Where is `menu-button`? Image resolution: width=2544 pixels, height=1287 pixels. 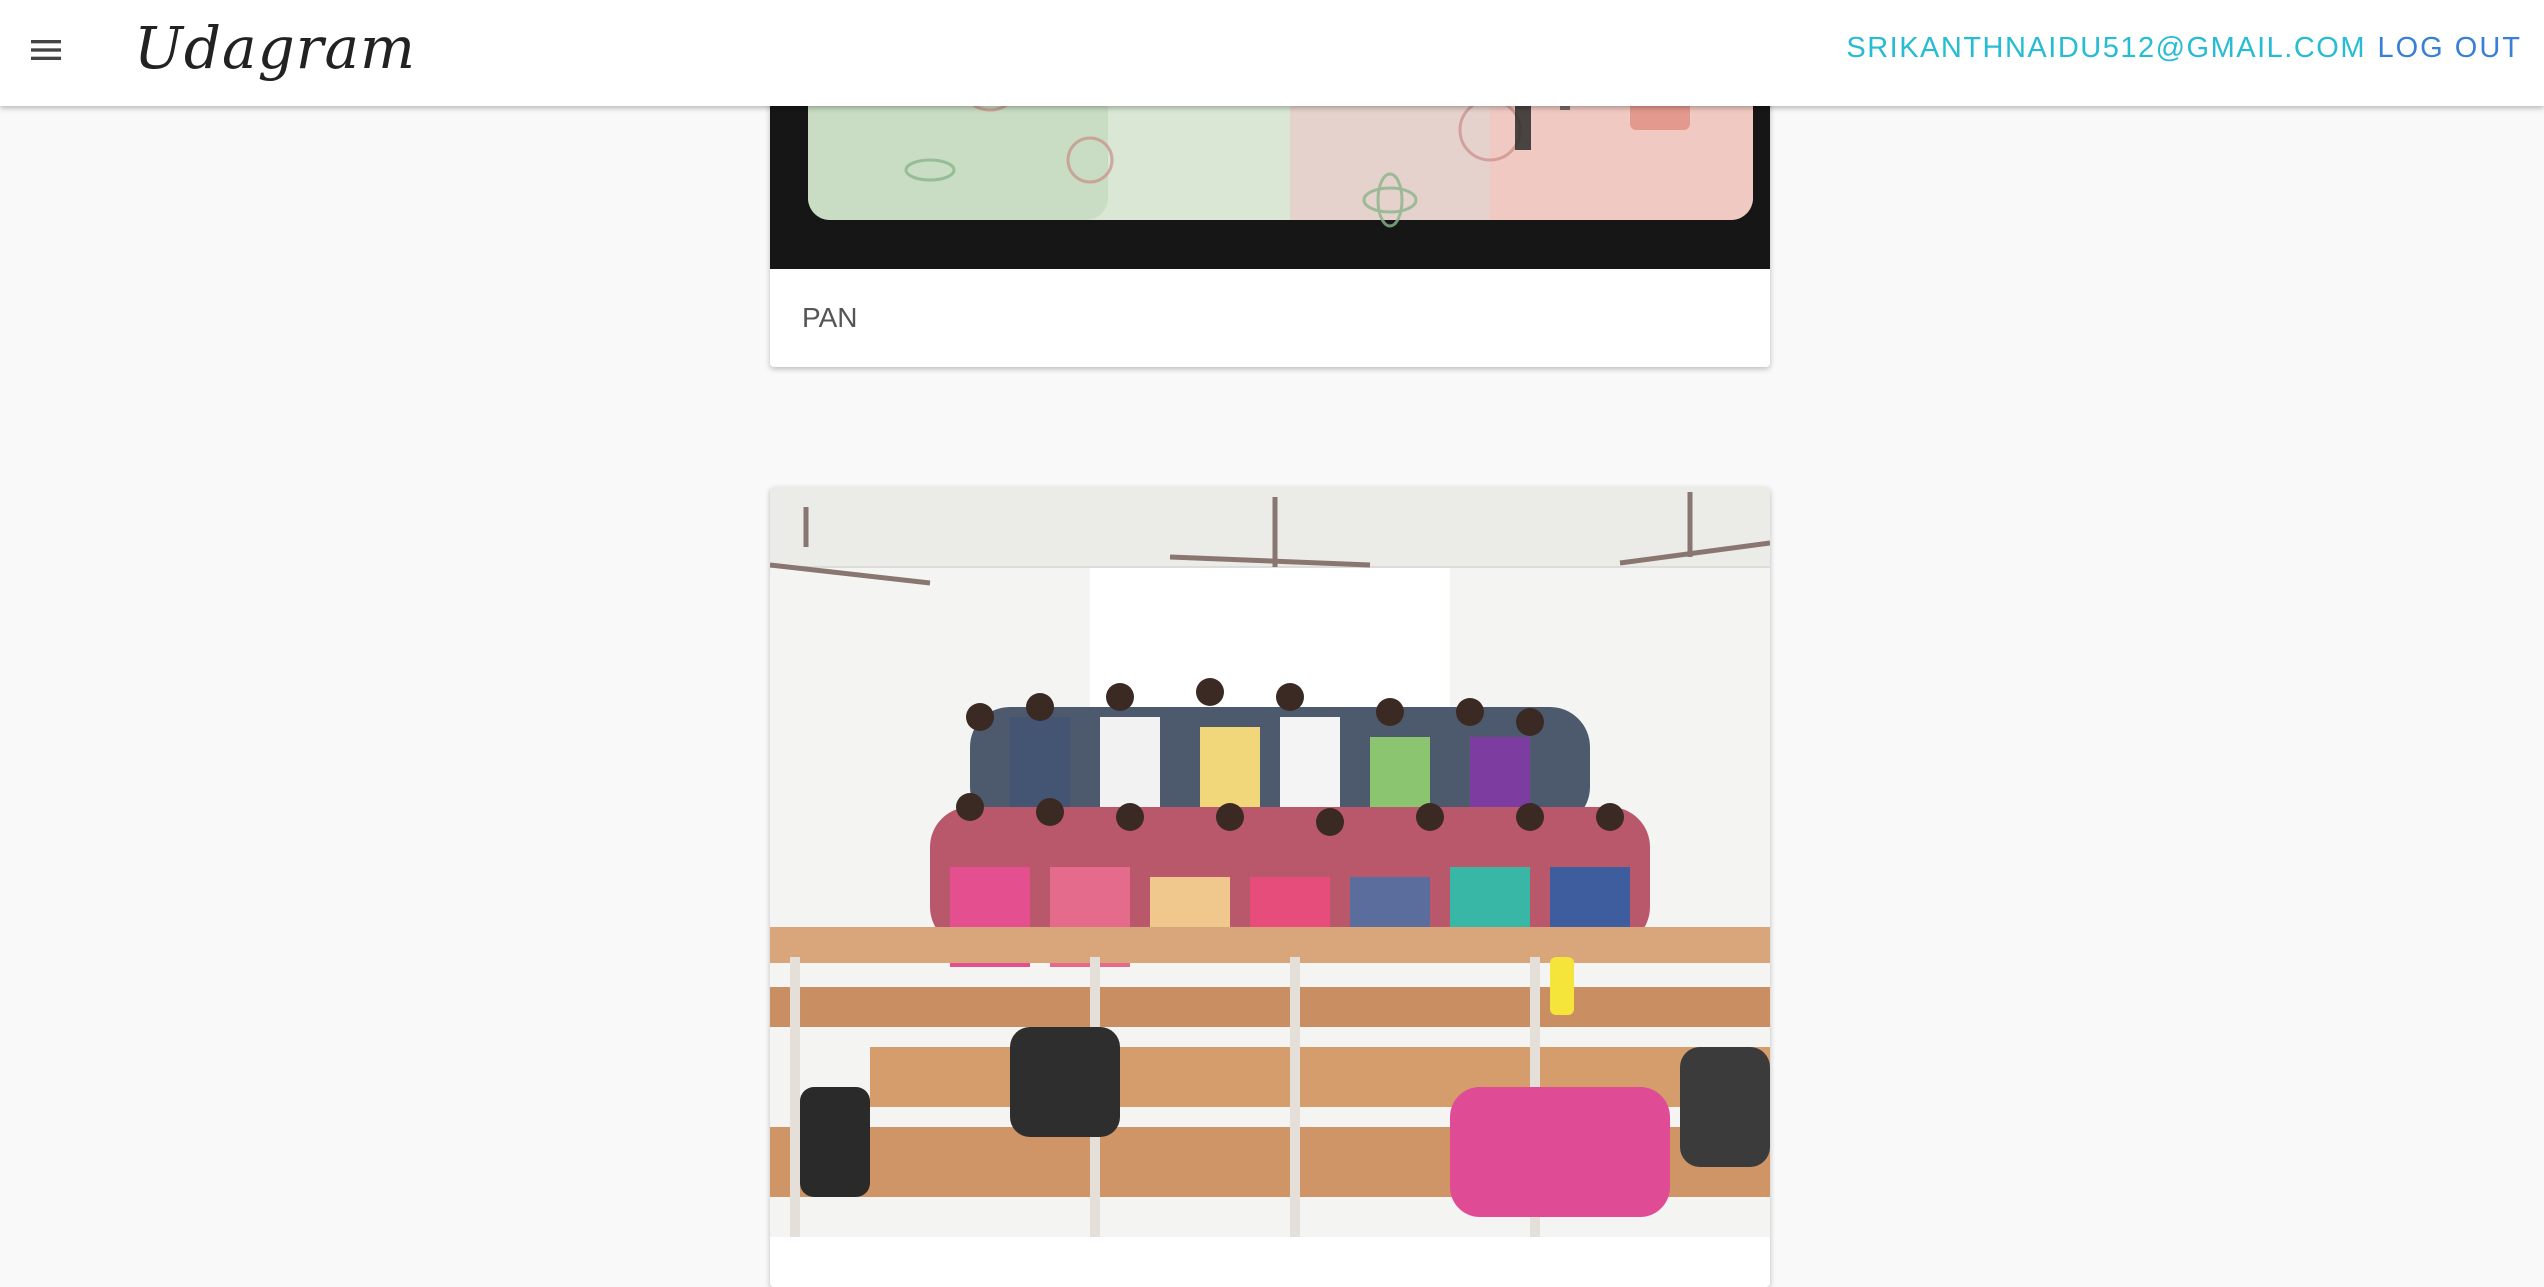 menu-button is located at coordinates (46, 50).